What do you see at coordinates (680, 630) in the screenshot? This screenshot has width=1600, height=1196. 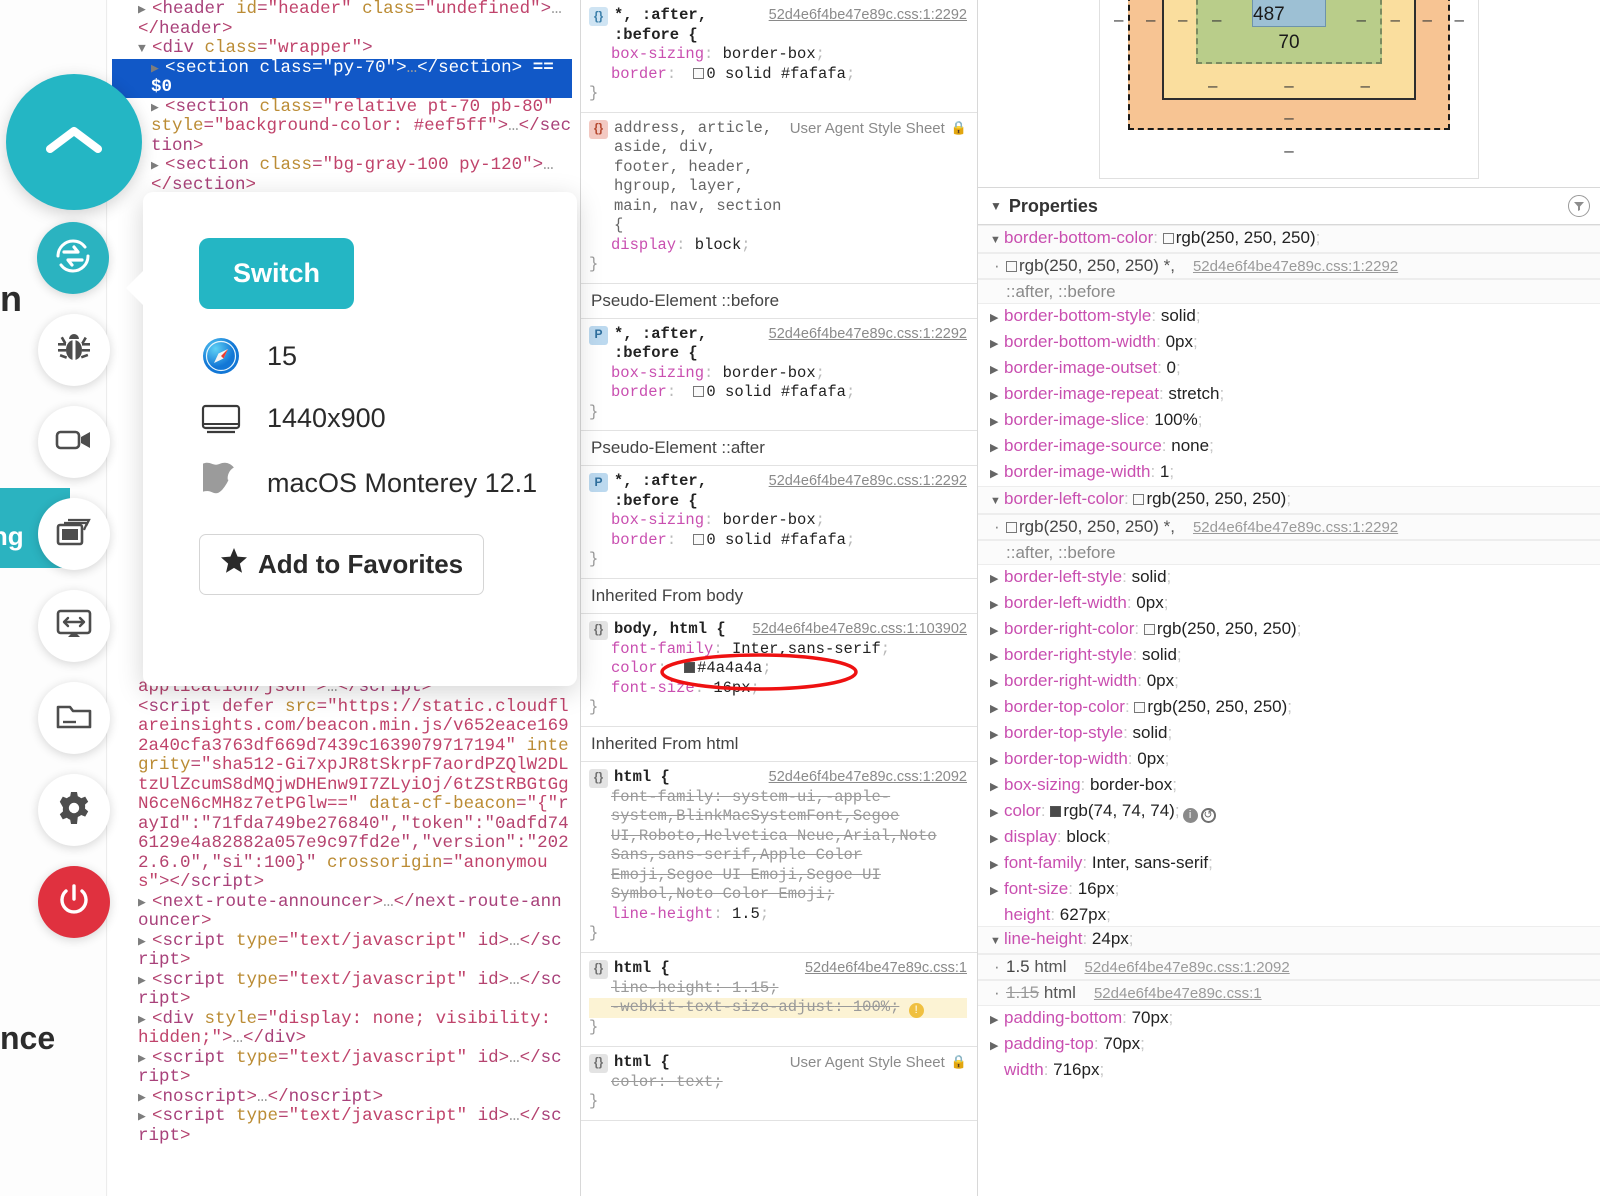 I see `css-selector: body, html {` at bounding box center [680, 630].